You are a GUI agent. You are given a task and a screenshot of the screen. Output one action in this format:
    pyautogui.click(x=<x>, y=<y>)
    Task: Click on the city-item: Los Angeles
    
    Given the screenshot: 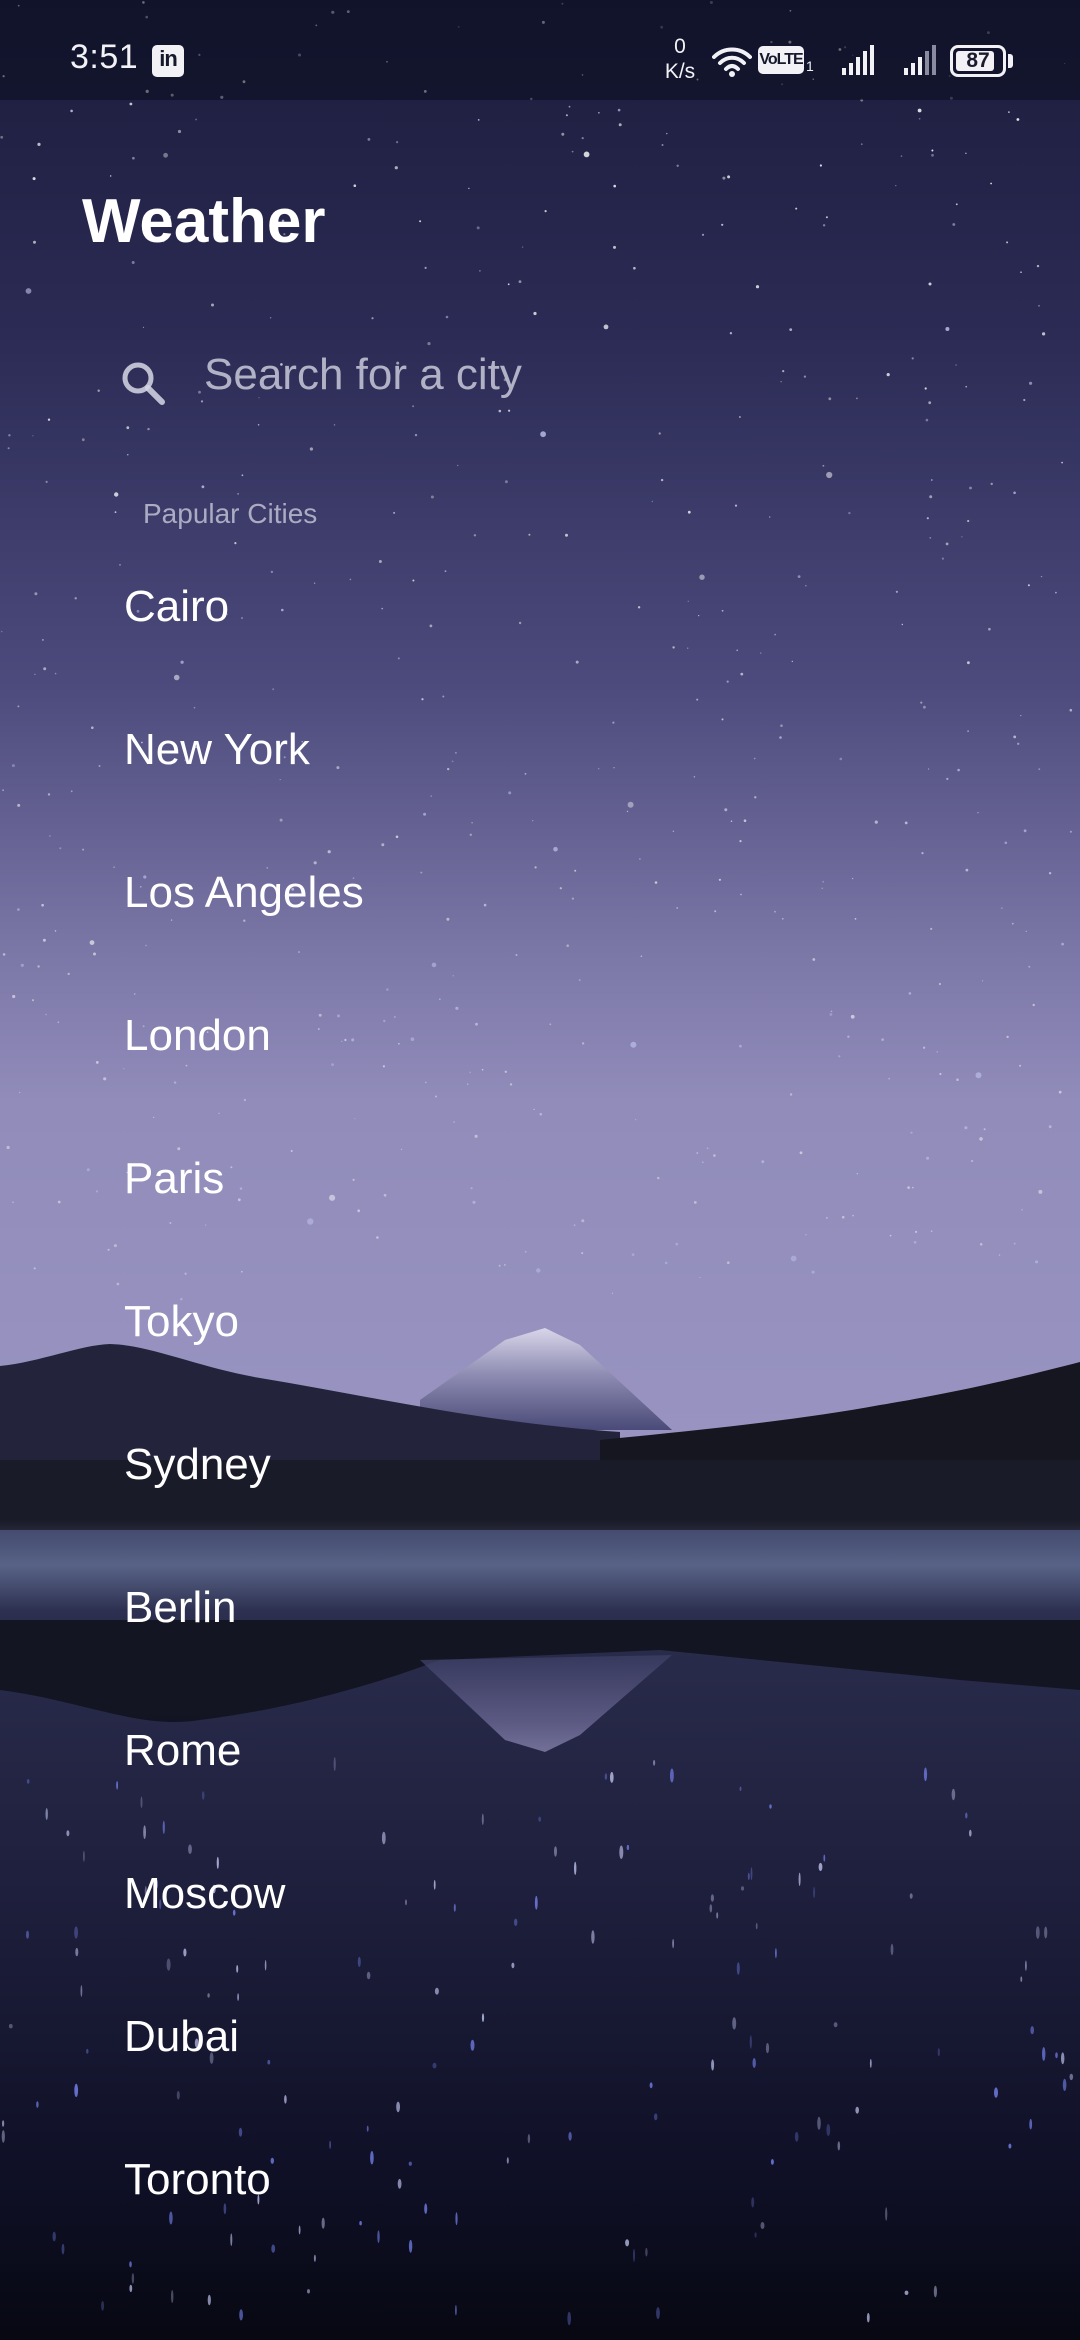 What is the action you would take?
    pyautogui.click(x=540, y=897)
    